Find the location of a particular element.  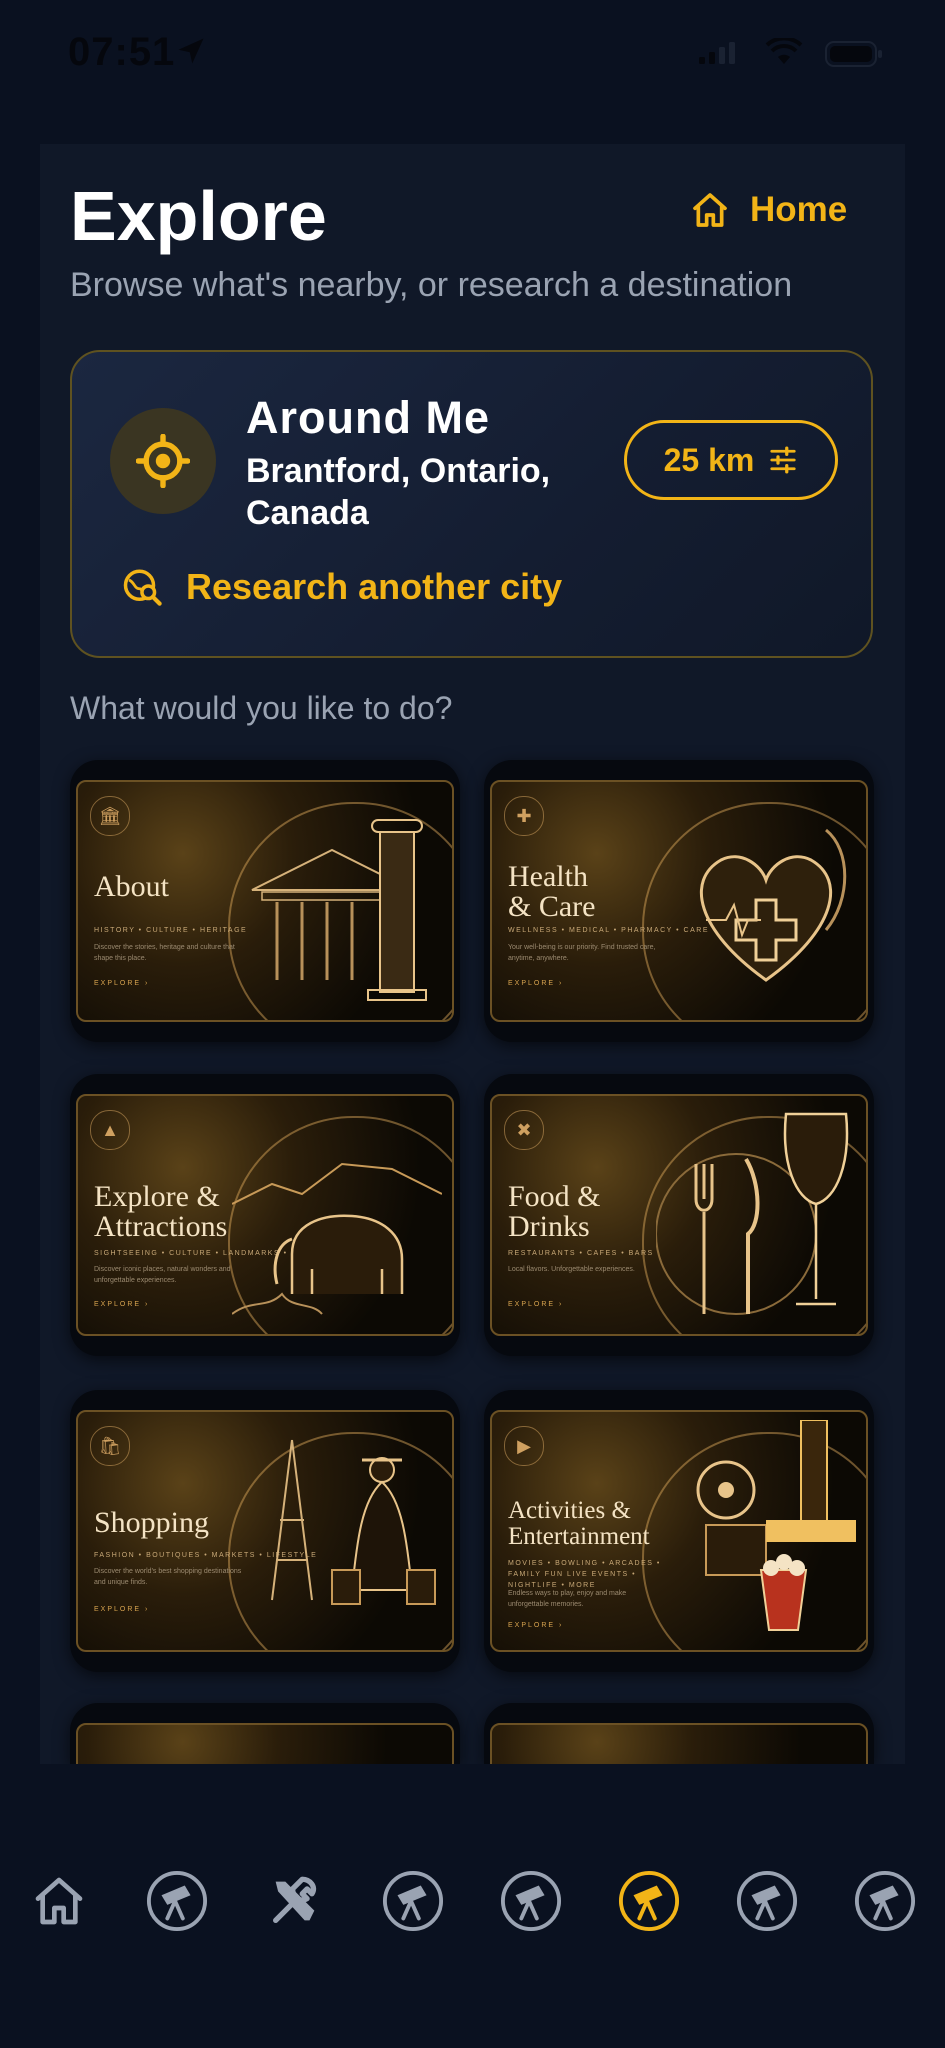

shopping-bag-icon: 🛍 is located at coordinates (110, 1446).